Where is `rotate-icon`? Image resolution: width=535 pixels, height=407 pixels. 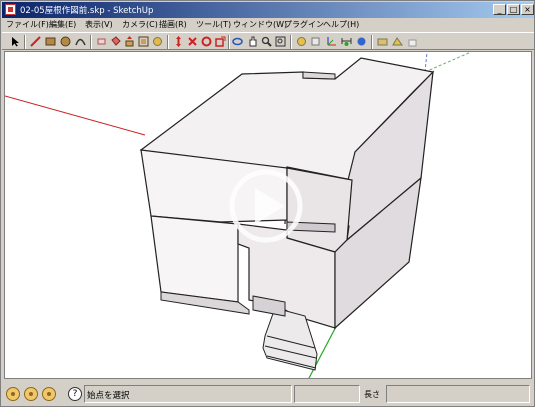
rotate-icon is located at coordinates (192, 41).